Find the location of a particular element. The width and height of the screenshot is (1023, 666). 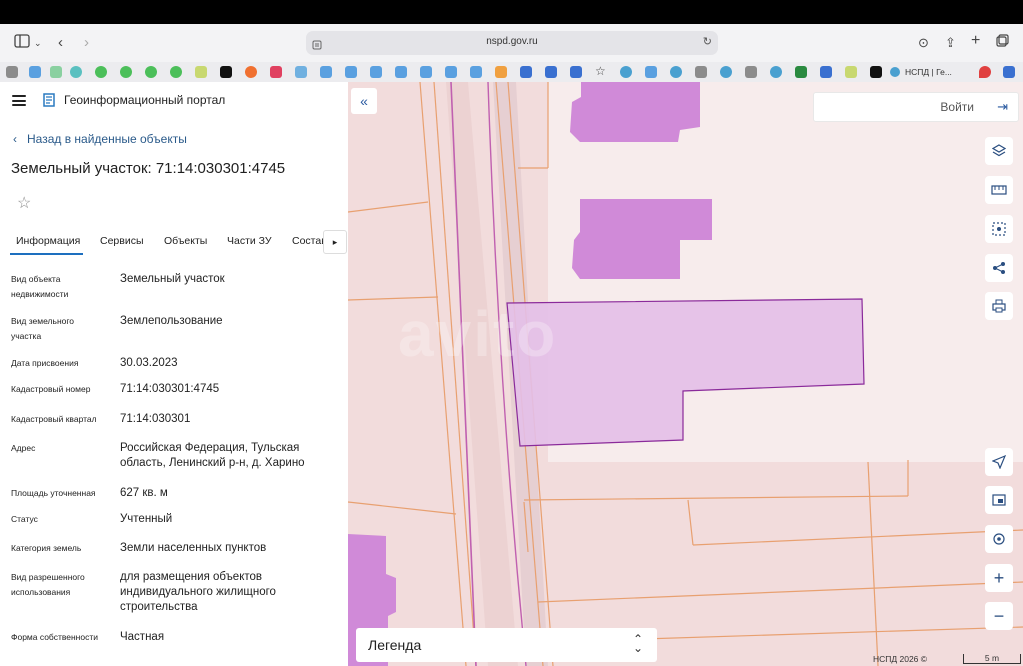

back-nav-icon: ‹ is located at coordinates (60, 43).